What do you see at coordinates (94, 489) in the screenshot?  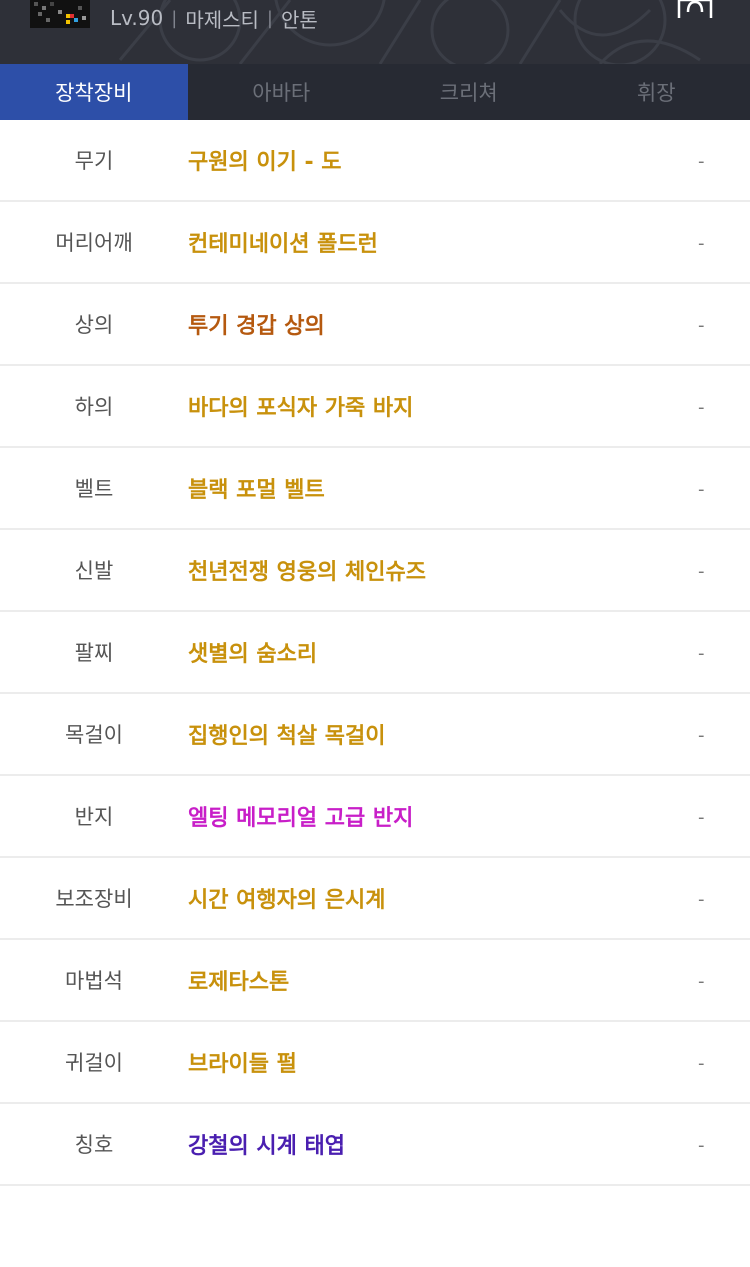 I see `equipment-slot-label: 벨트` at bounding box center [94, 489].